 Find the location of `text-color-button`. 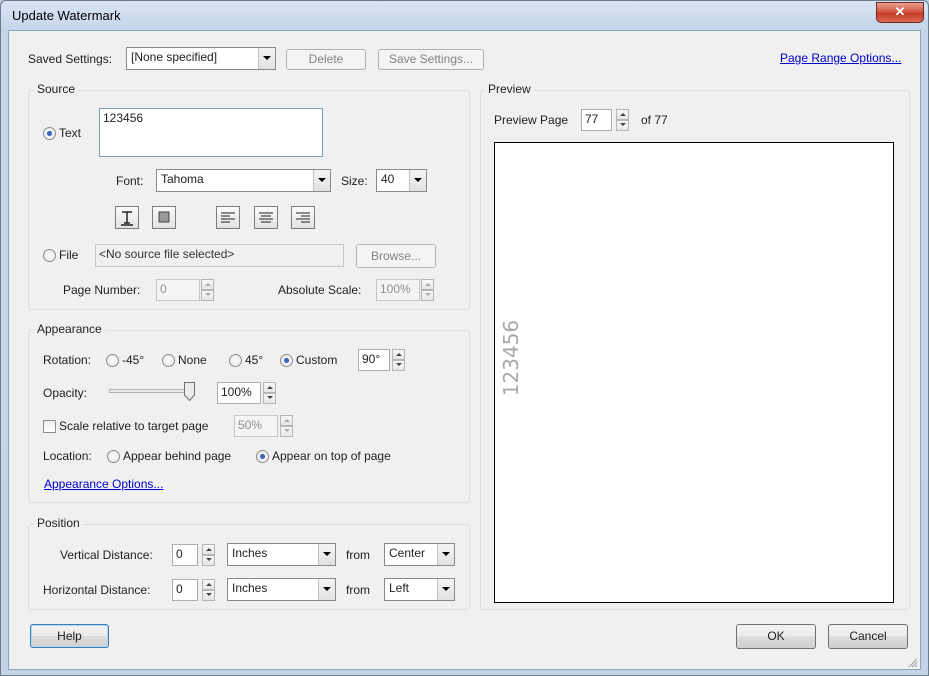

text-color-button is located at coordinates (127, 217).